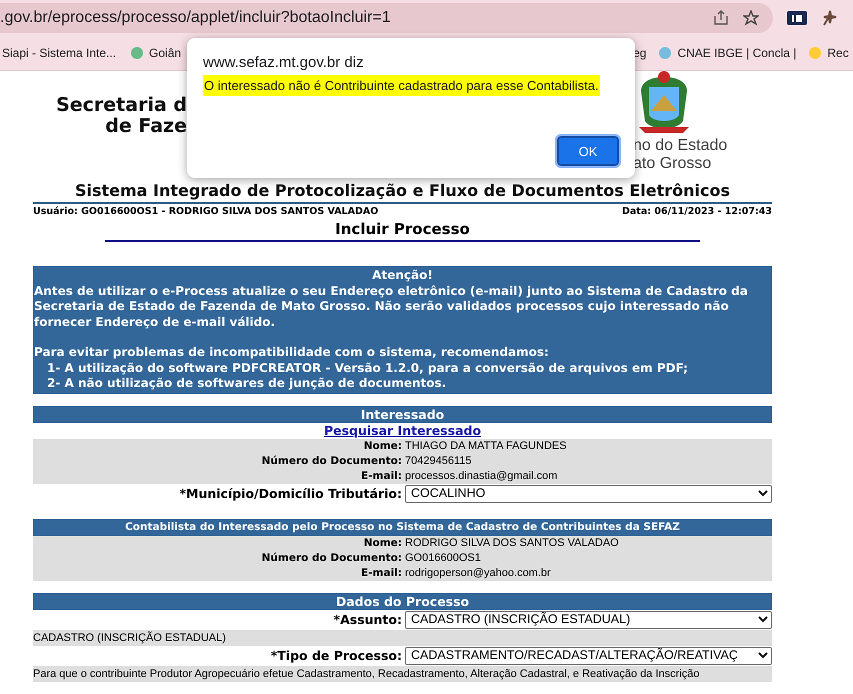 The image size is (853, 694). I want to click on ok-button: OK, so click(588, 151).